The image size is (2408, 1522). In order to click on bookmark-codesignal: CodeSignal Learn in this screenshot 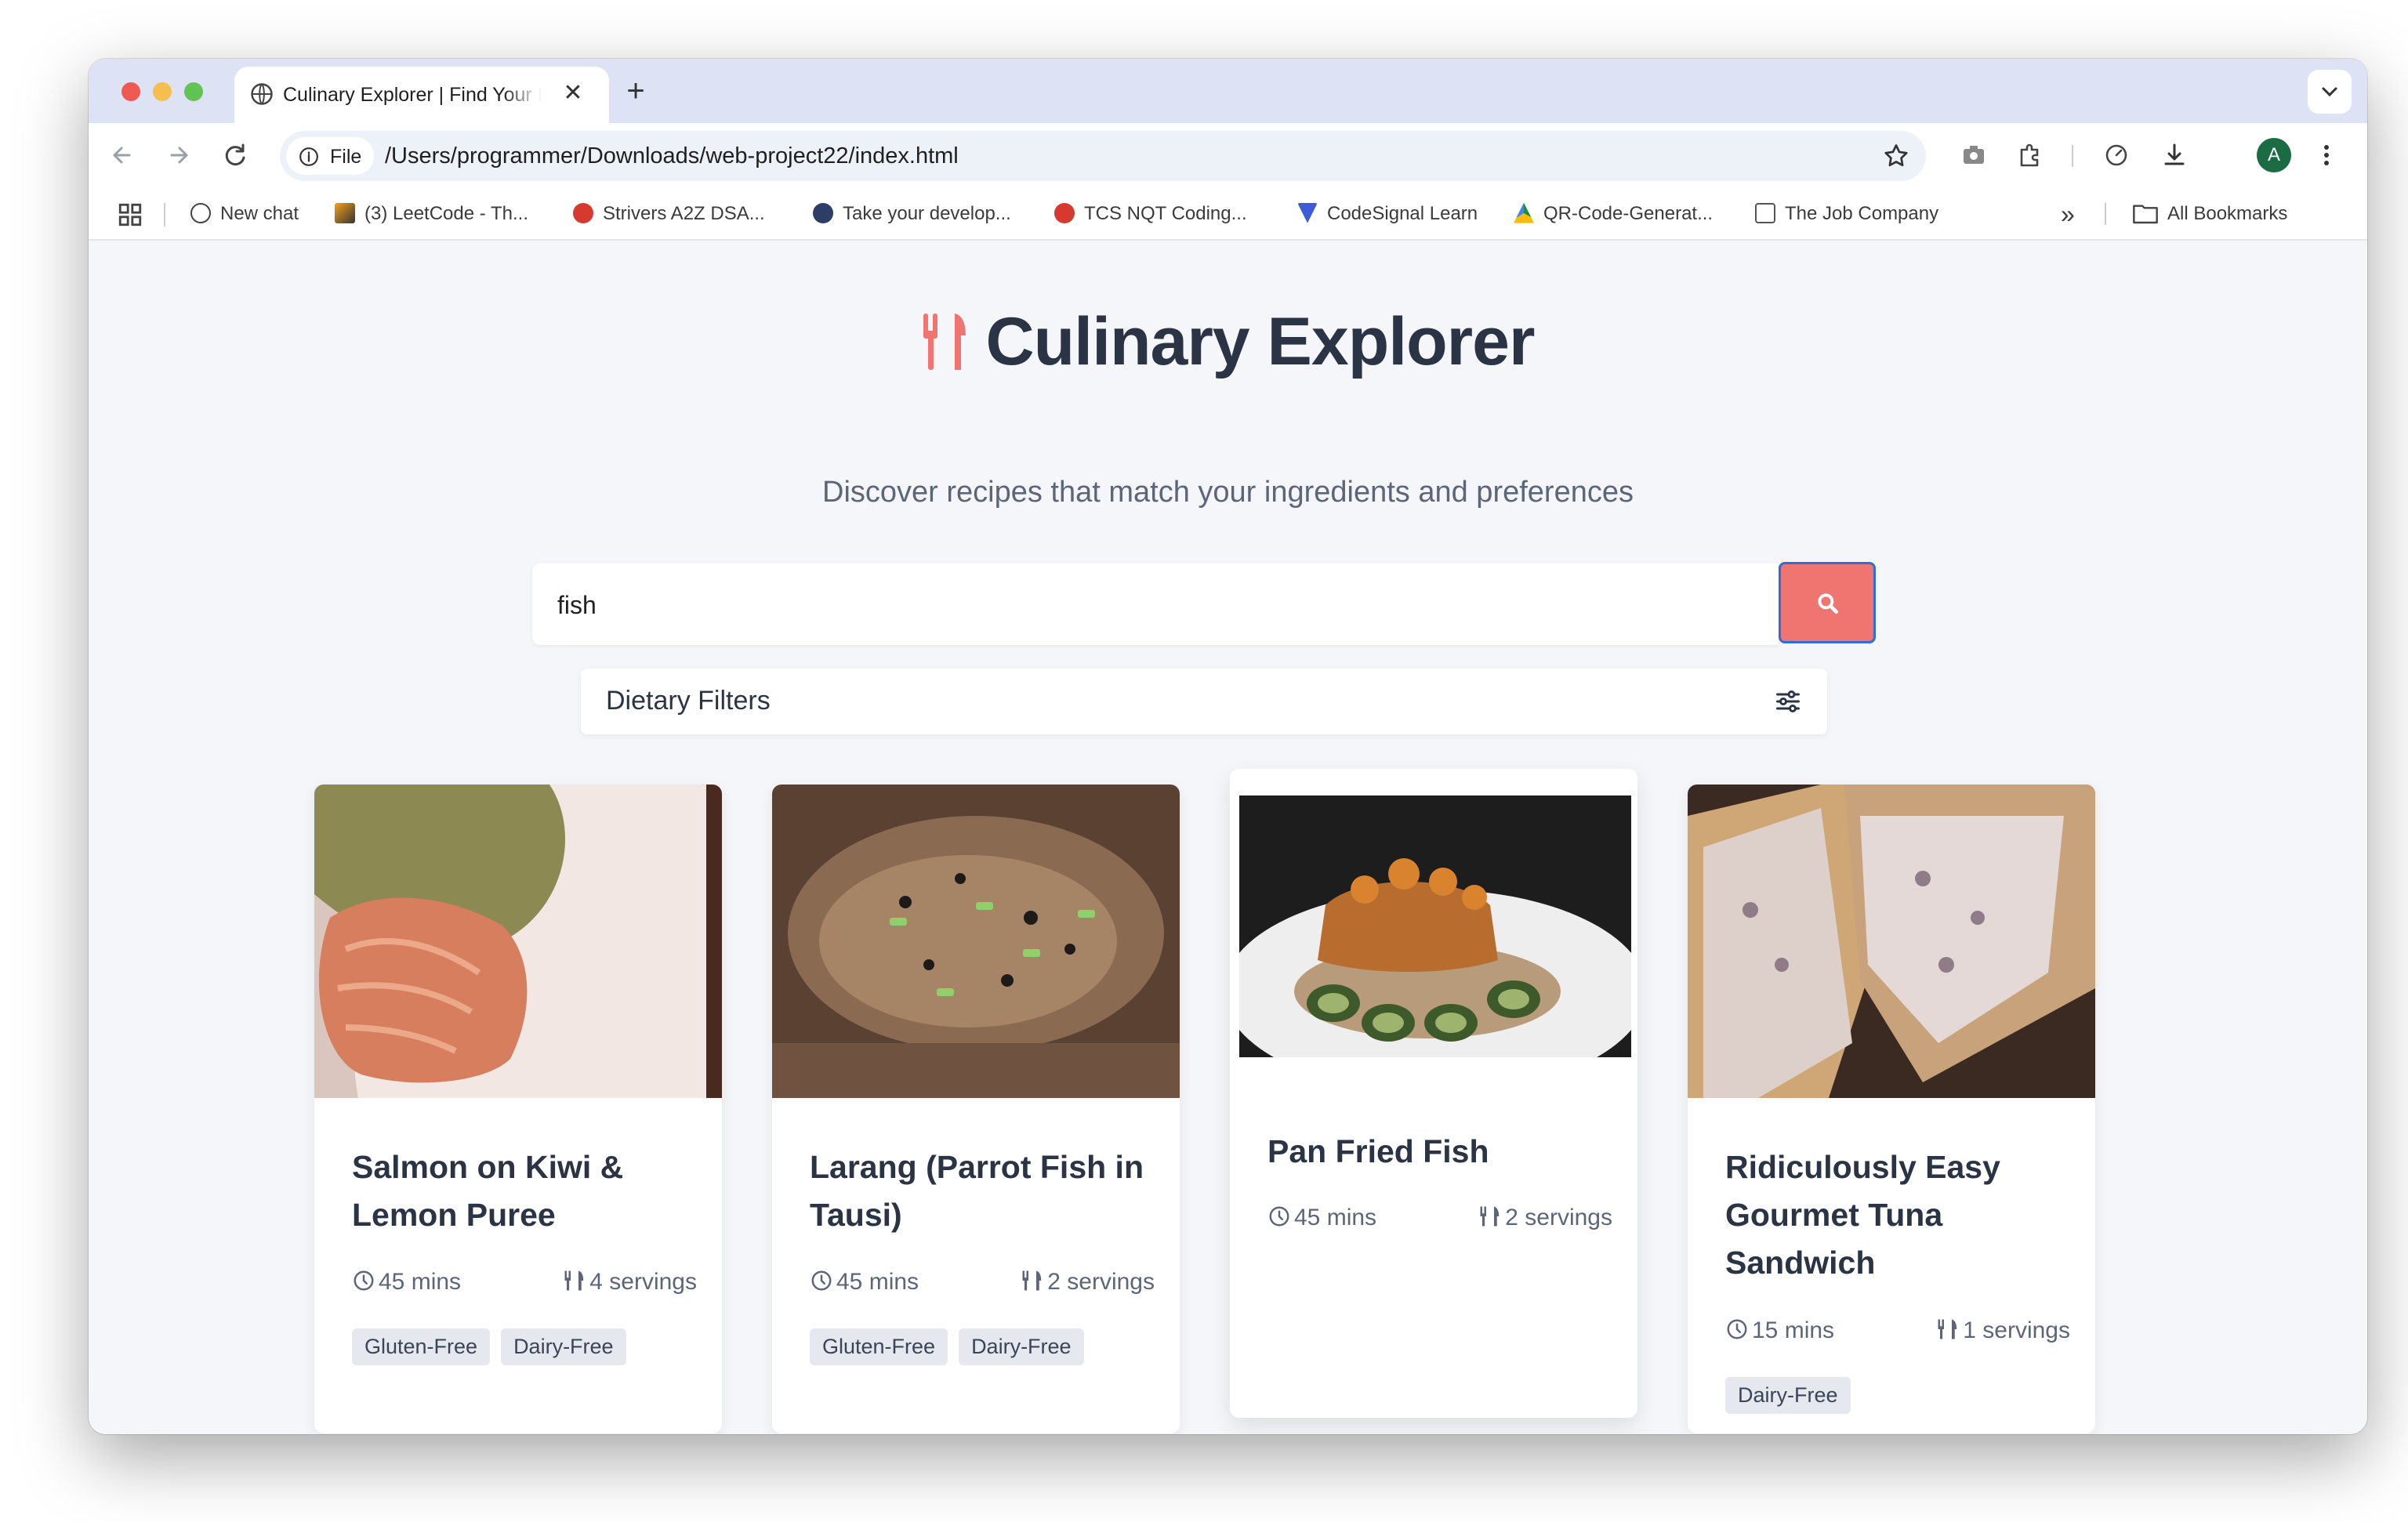, I will do `click(1387, 214)`.